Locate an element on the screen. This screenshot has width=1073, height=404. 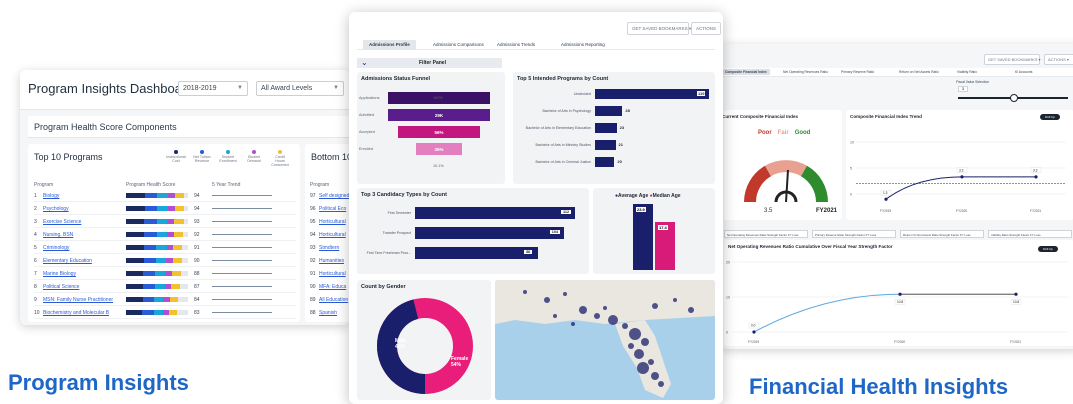
program-link: Spanish is located at coordinates (328, 313).